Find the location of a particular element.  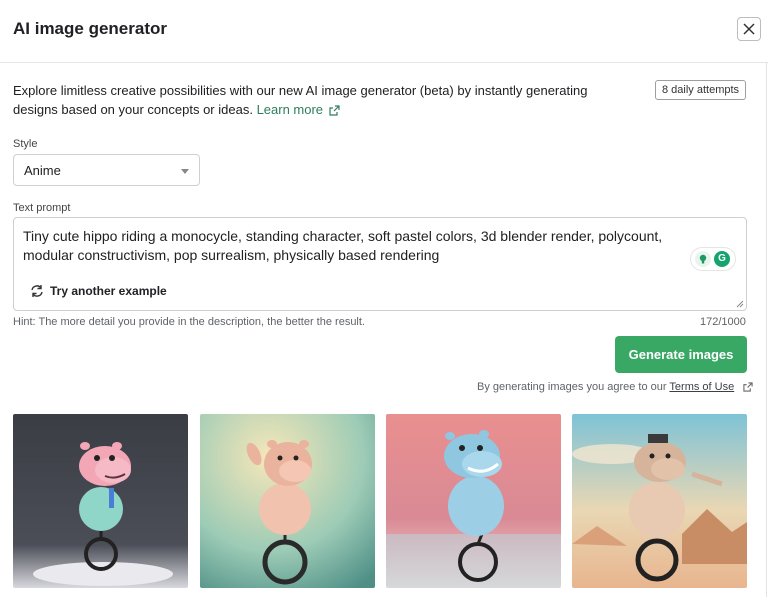

dialog-title: AI image generator is located at coordinates (90, 28).